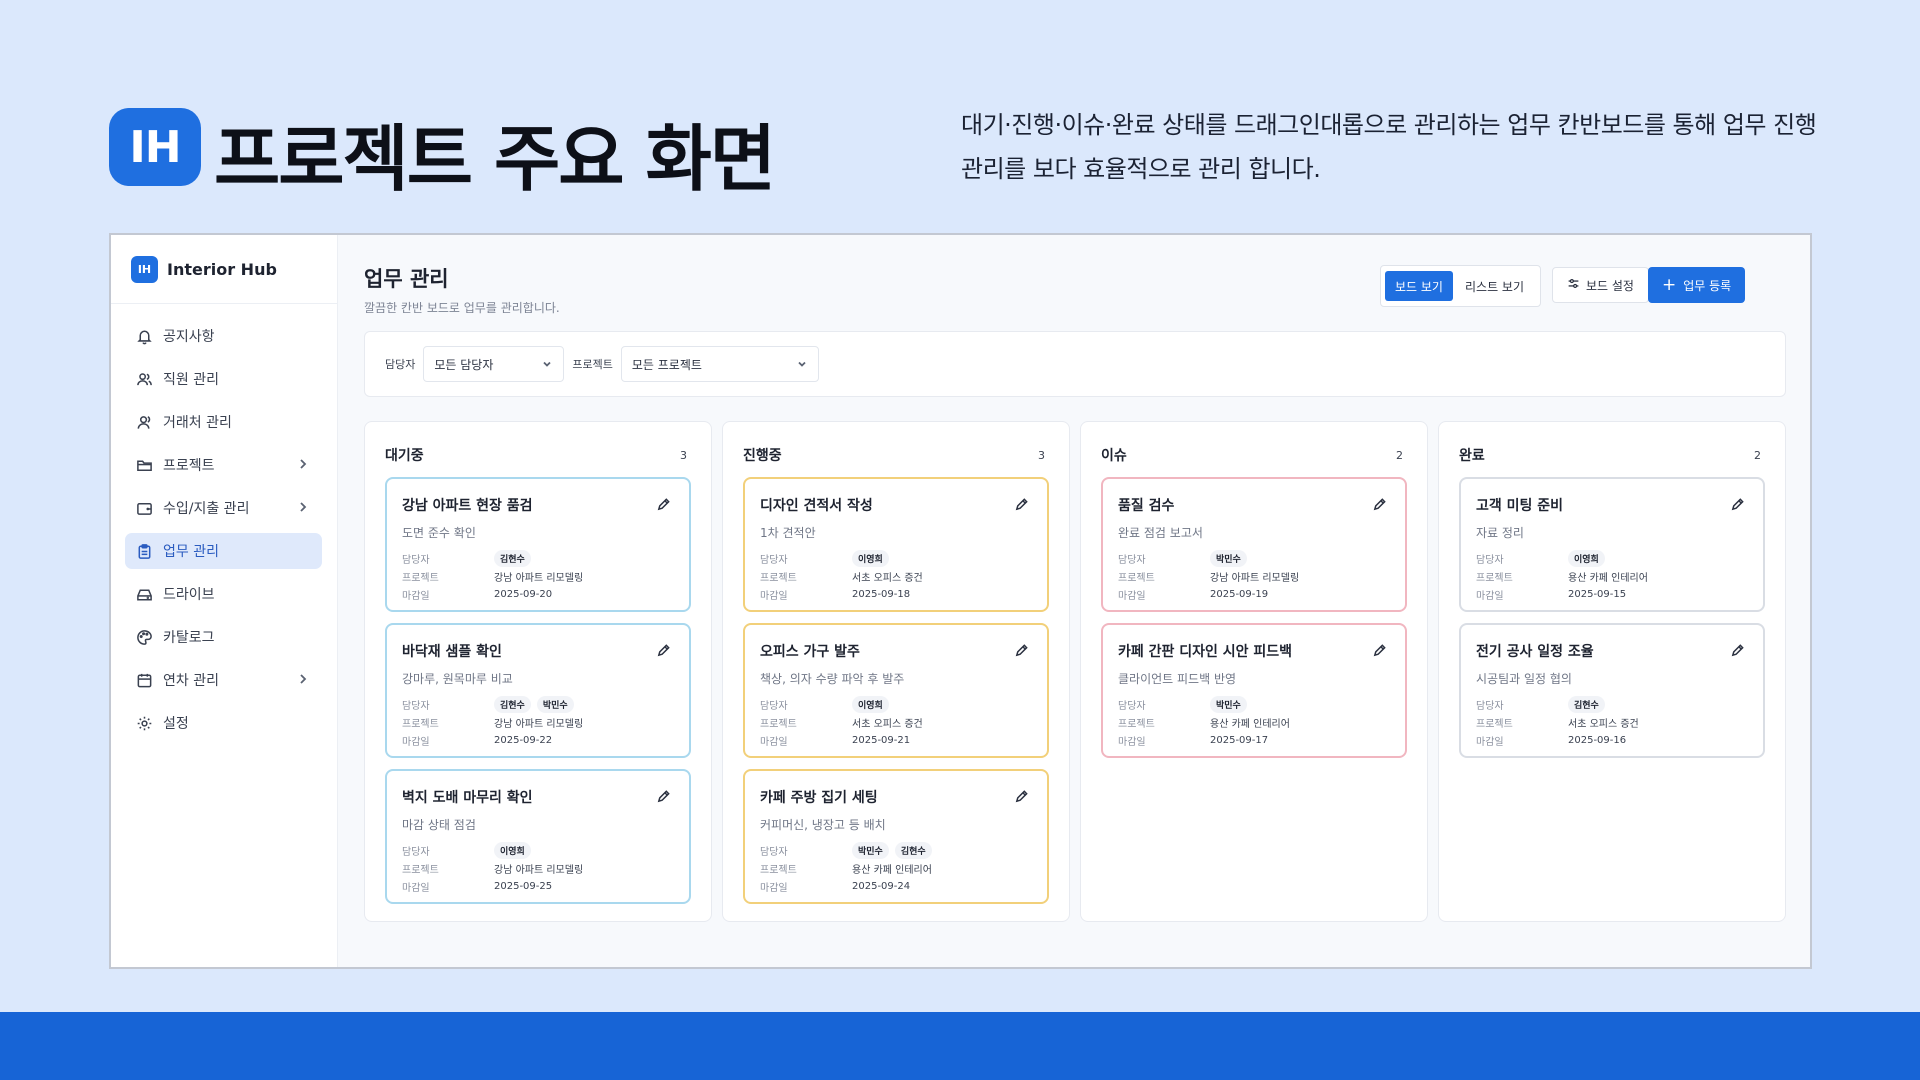 Image resolution: width=1920 pixels, height=1080 pixels. I want to click on sidebar-item-10: 설정, so click(223, 723).